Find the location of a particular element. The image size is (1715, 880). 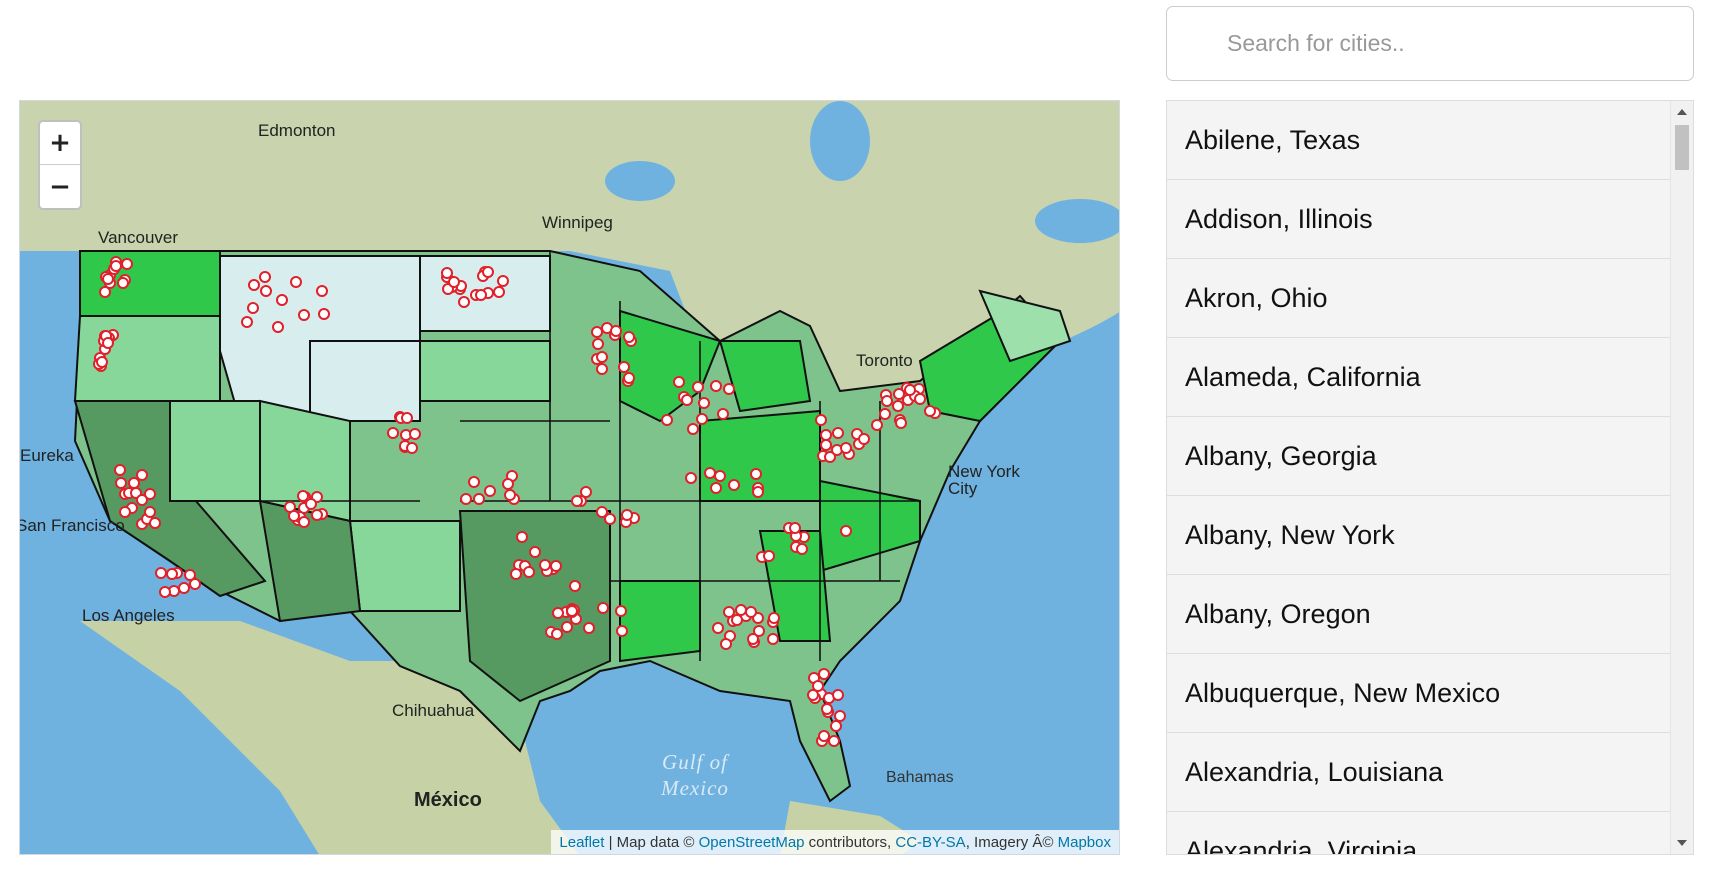

city-list-item: Addison, Illinois is located at coordinates (1419, 219).